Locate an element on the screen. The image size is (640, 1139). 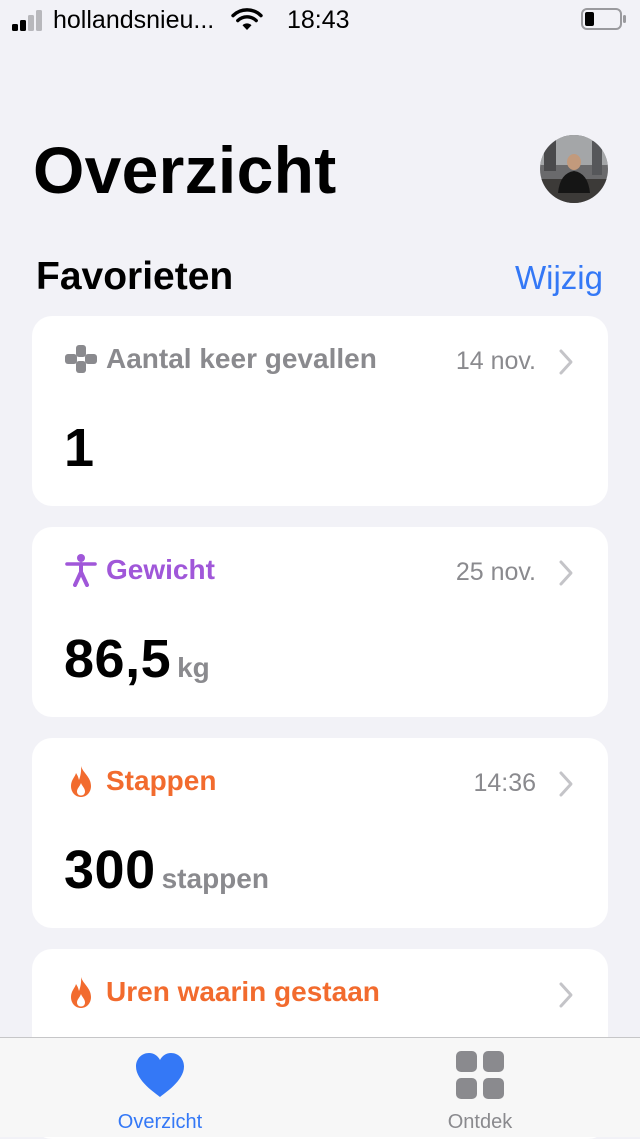
battery-icon is located at coordinates (603, 19).